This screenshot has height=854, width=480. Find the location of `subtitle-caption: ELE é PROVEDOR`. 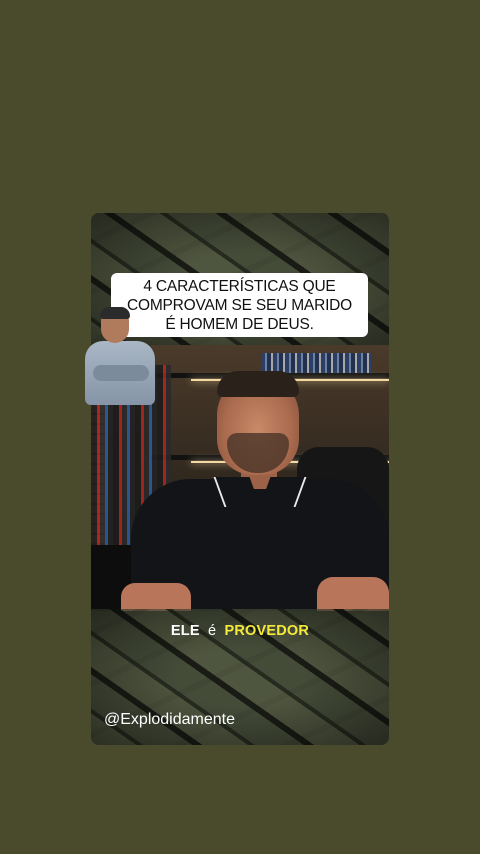

subtitle-caption: ELE é PROVEDOR is located at coordinates (240, 631).